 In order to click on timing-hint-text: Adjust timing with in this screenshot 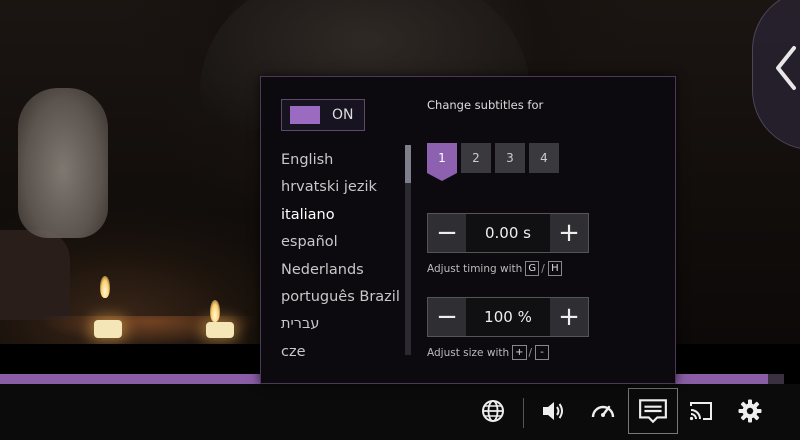, I will do `click(475, 268)`.